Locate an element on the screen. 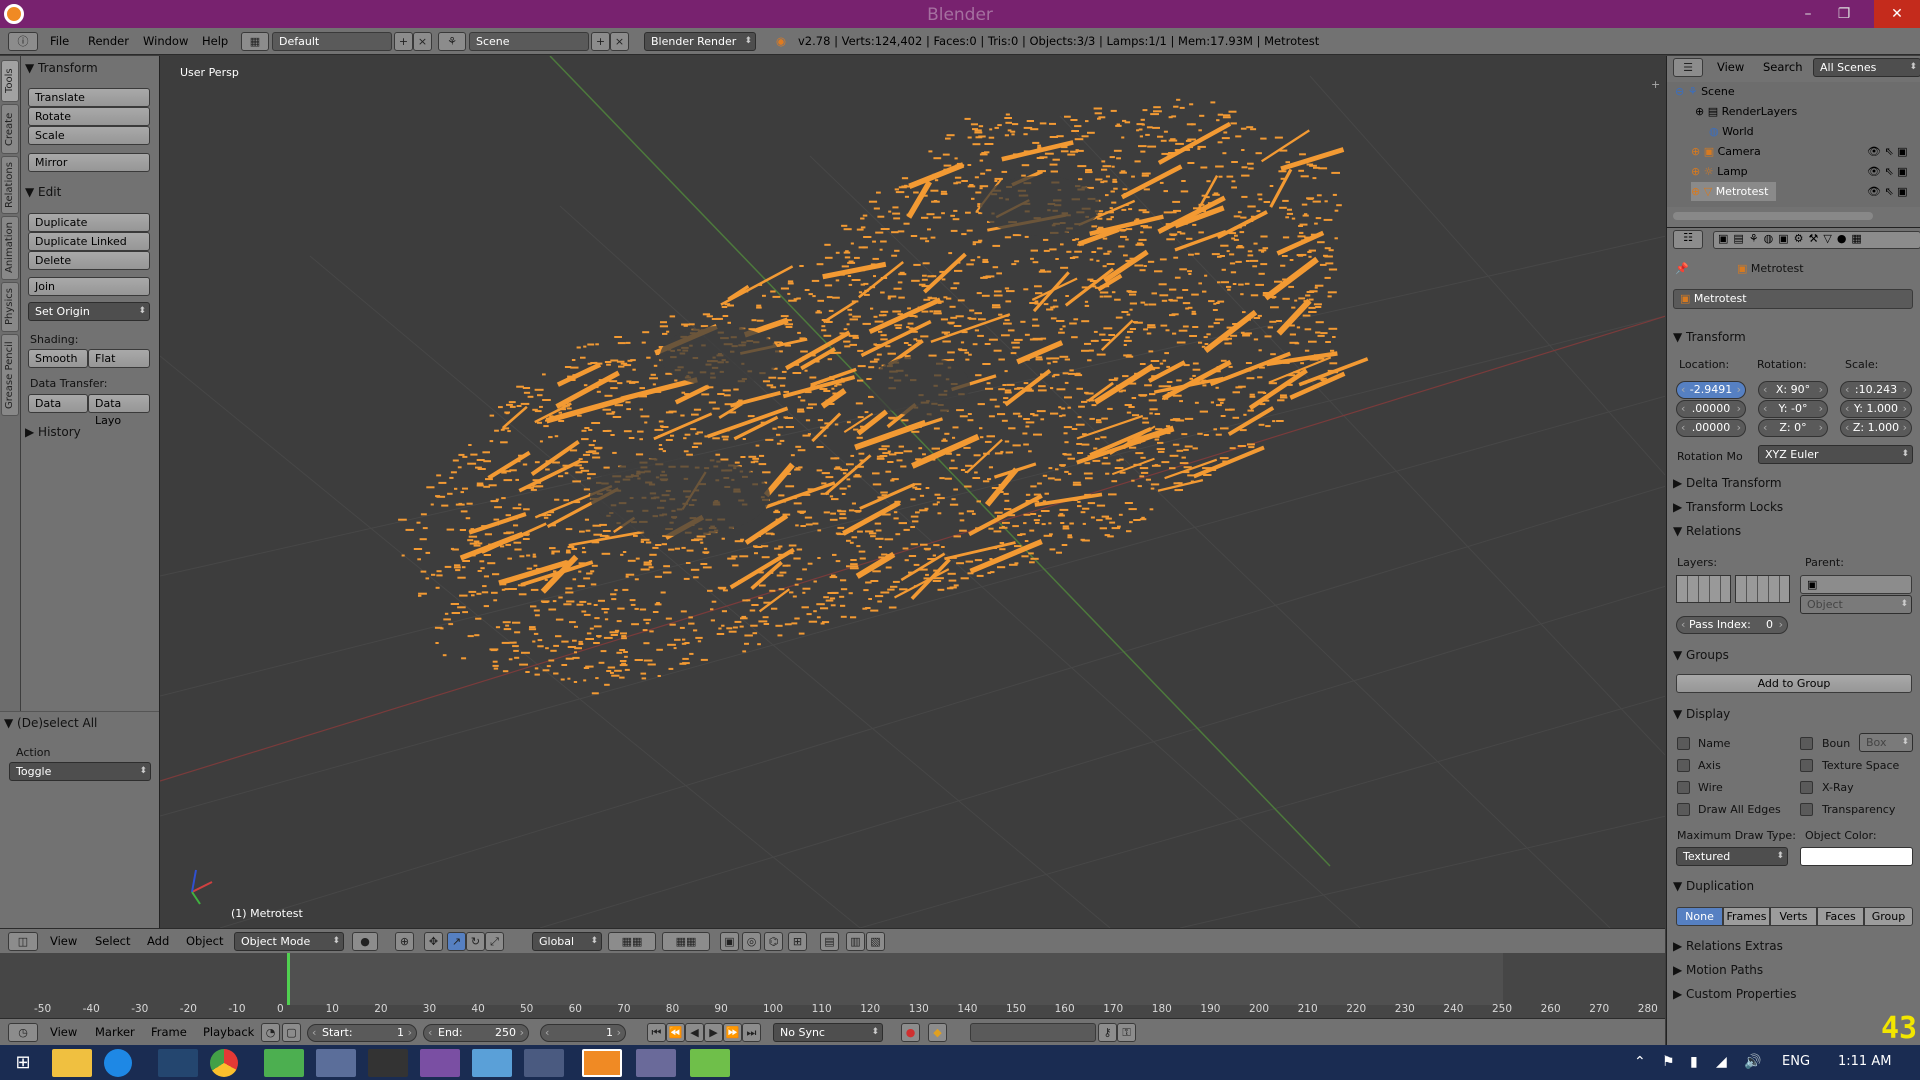 The image size is (1920, 1080). relations-header: ▼ Relations is located at coordinates (1707, 531).